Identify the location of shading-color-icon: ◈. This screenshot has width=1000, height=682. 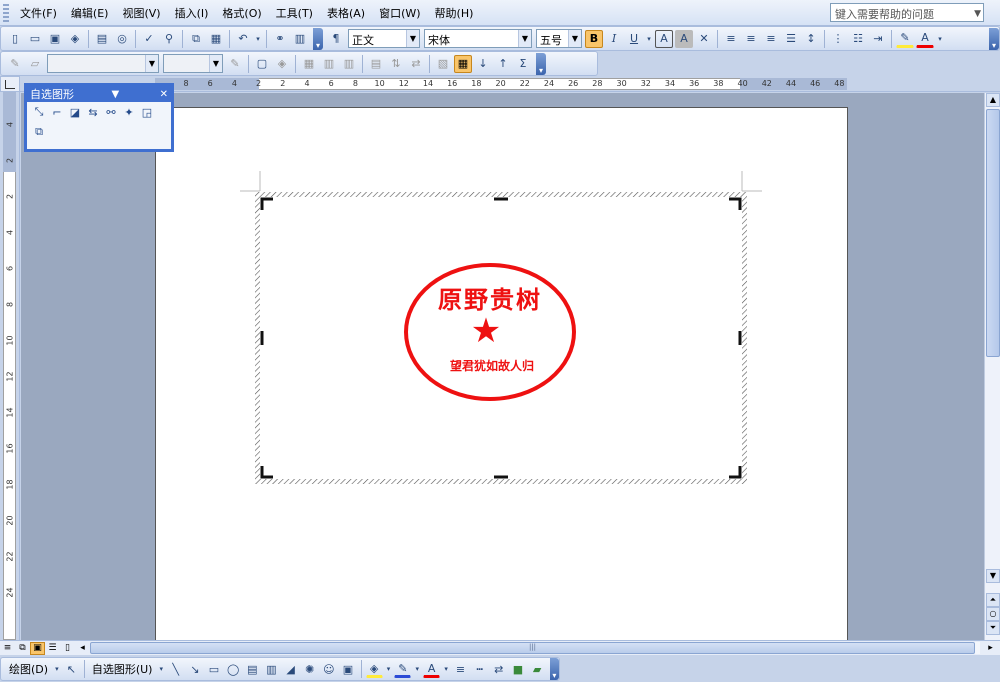
(282, 64).